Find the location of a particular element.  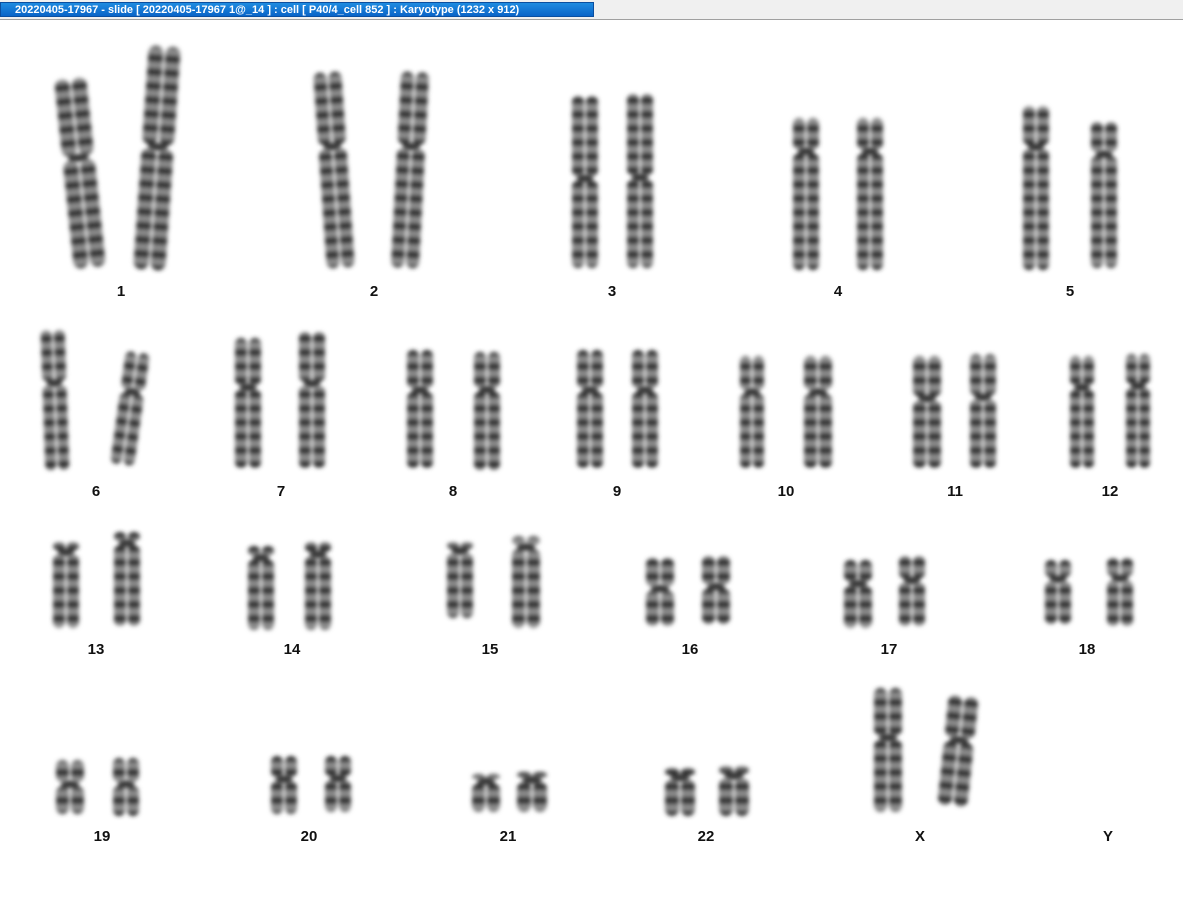

chromosome-2-a is located at coordinates (334, 170).